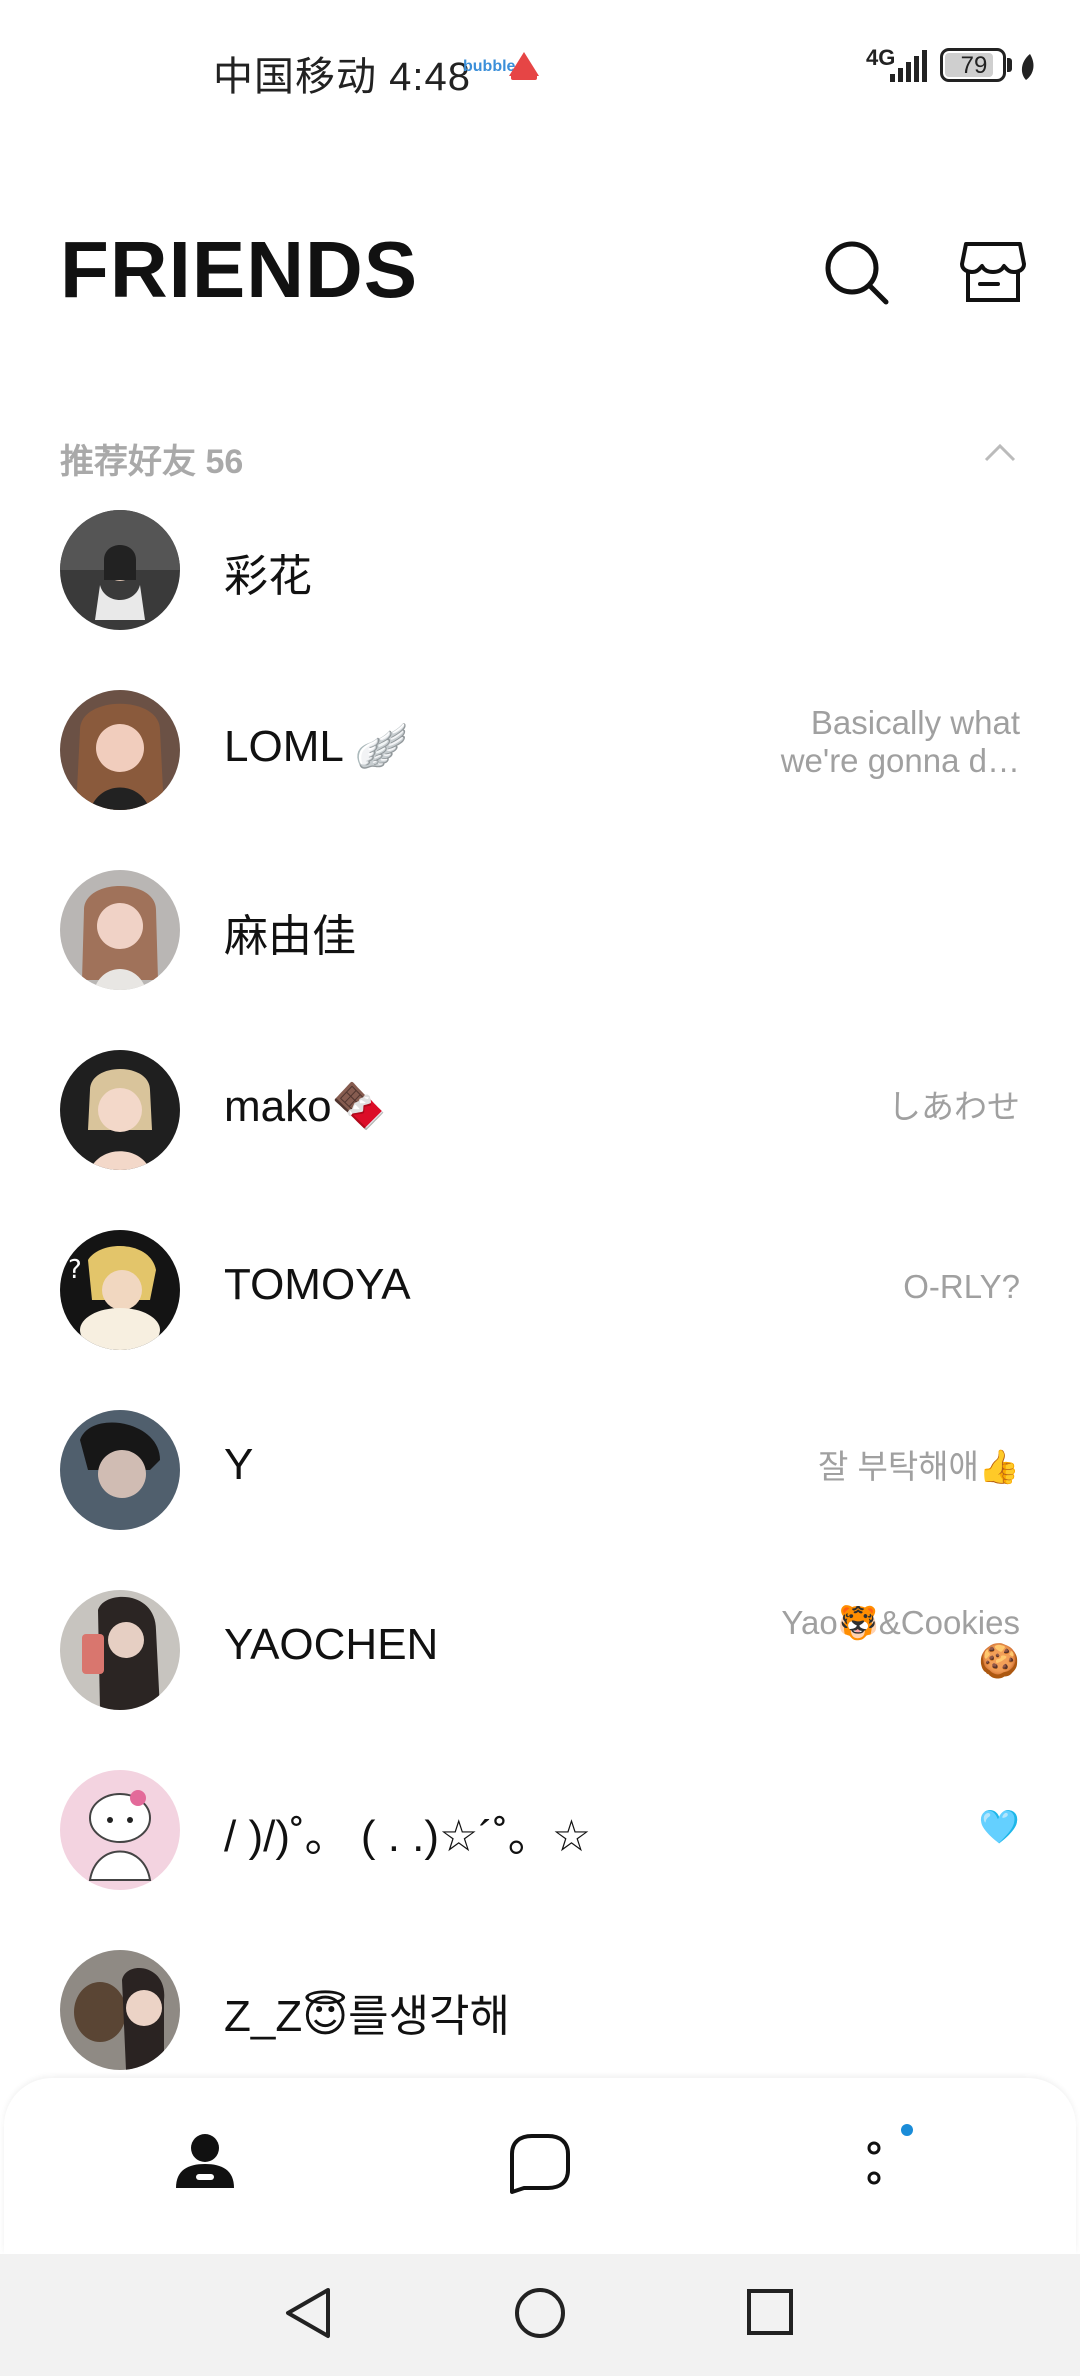  I want to click on list-item: Y 잘 부탁해애👍, so click(540, 1500).